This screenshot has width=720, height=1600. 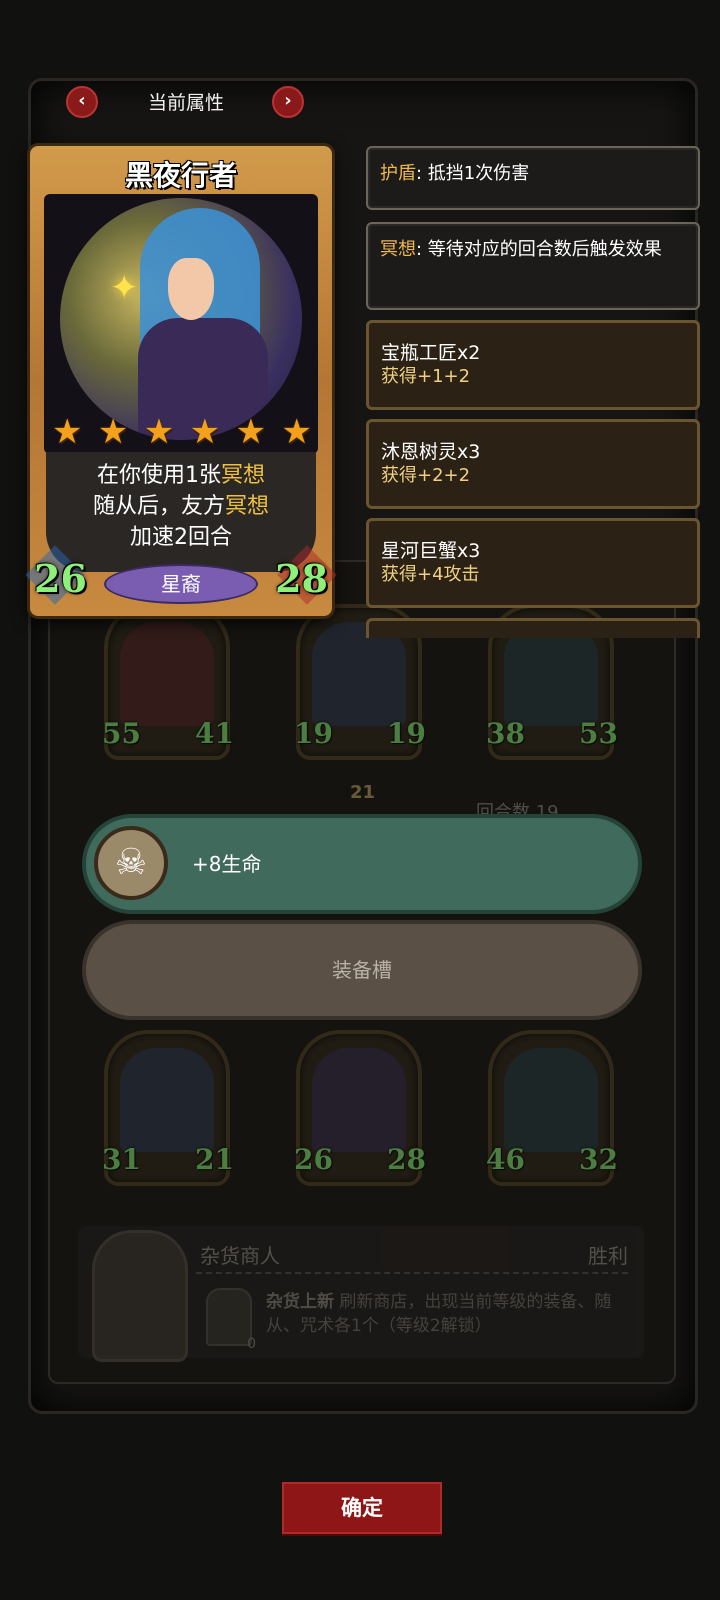 What do you see at coordinates (431, 353) in the screenshot?
I see `synergy-name: 宝瓶工匠x2` at bounding box center [431, 353].